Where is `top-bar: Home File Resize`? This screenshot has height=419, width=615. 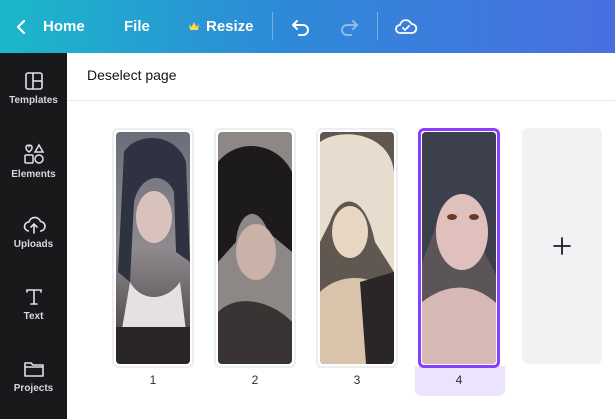 top-bar: Home File Resize is located at coordinates (307, 26).